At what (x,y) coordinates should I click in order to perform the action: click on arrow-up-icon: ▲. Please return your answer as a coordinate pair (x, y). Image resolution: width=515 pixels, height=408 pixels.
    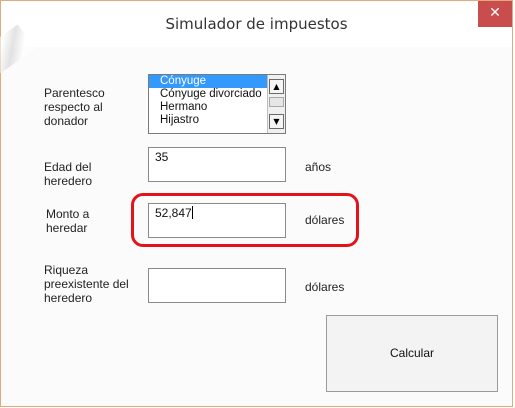
    Looking at the image, I should click on (276, 86).